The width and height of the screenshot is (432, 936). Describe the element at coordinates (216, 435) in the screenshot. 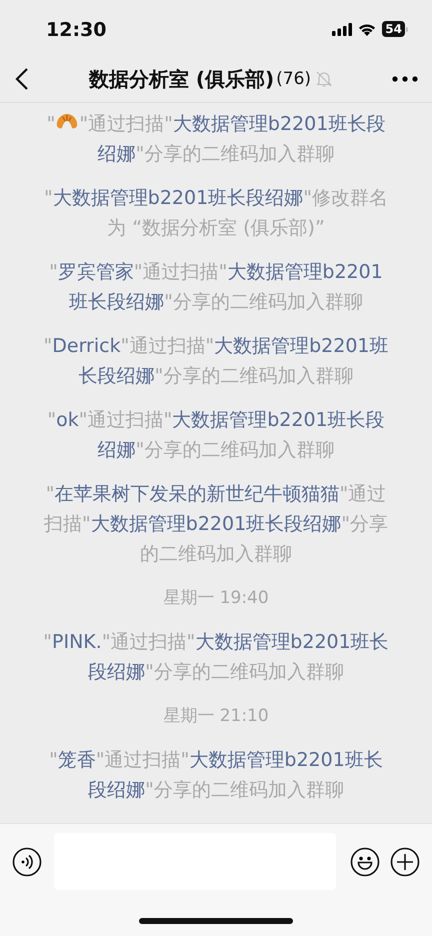

I see `system-message: "ok"通过扫描"大数据管理b2201班长段绍娜"分享的二维码加入群聊` at that location.